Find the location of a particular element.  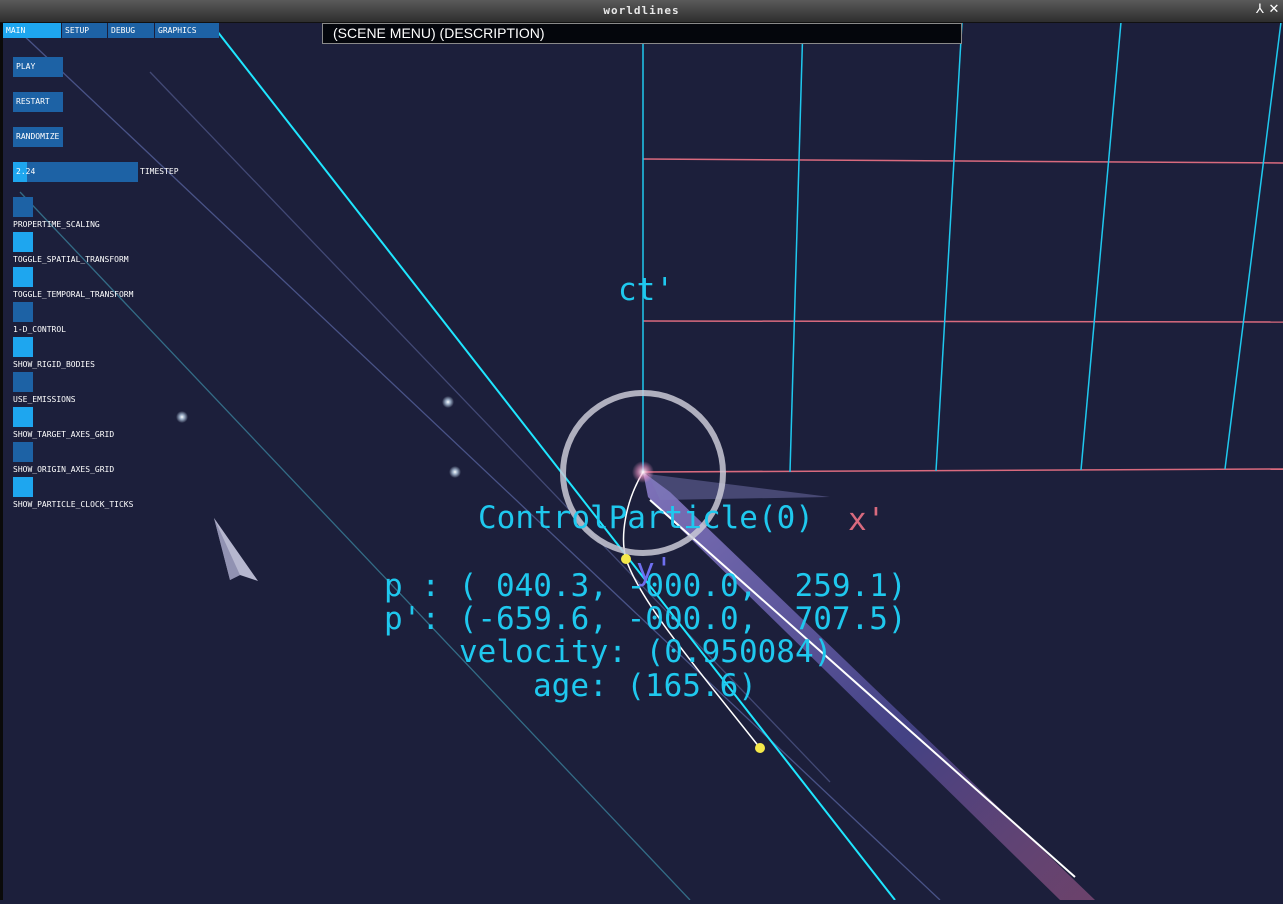

toggle-label: USE_EMISSIONS is located at coordinates (44, 399).